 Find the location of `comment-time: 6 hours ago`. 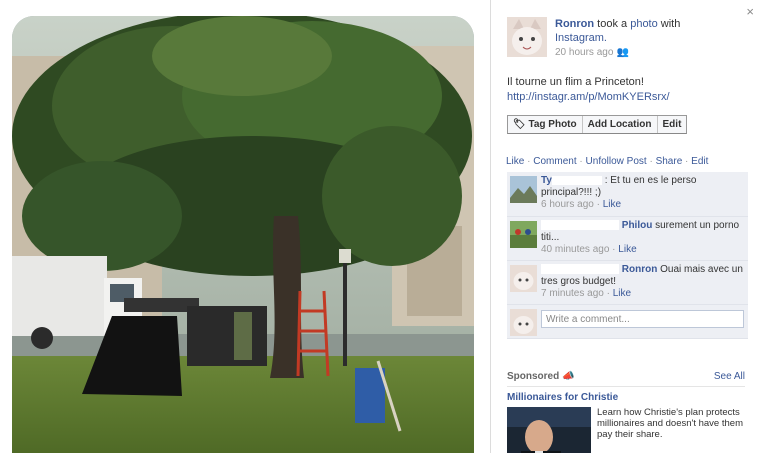

comment-time: 6 hours ago is located at coordinates (567, 204).